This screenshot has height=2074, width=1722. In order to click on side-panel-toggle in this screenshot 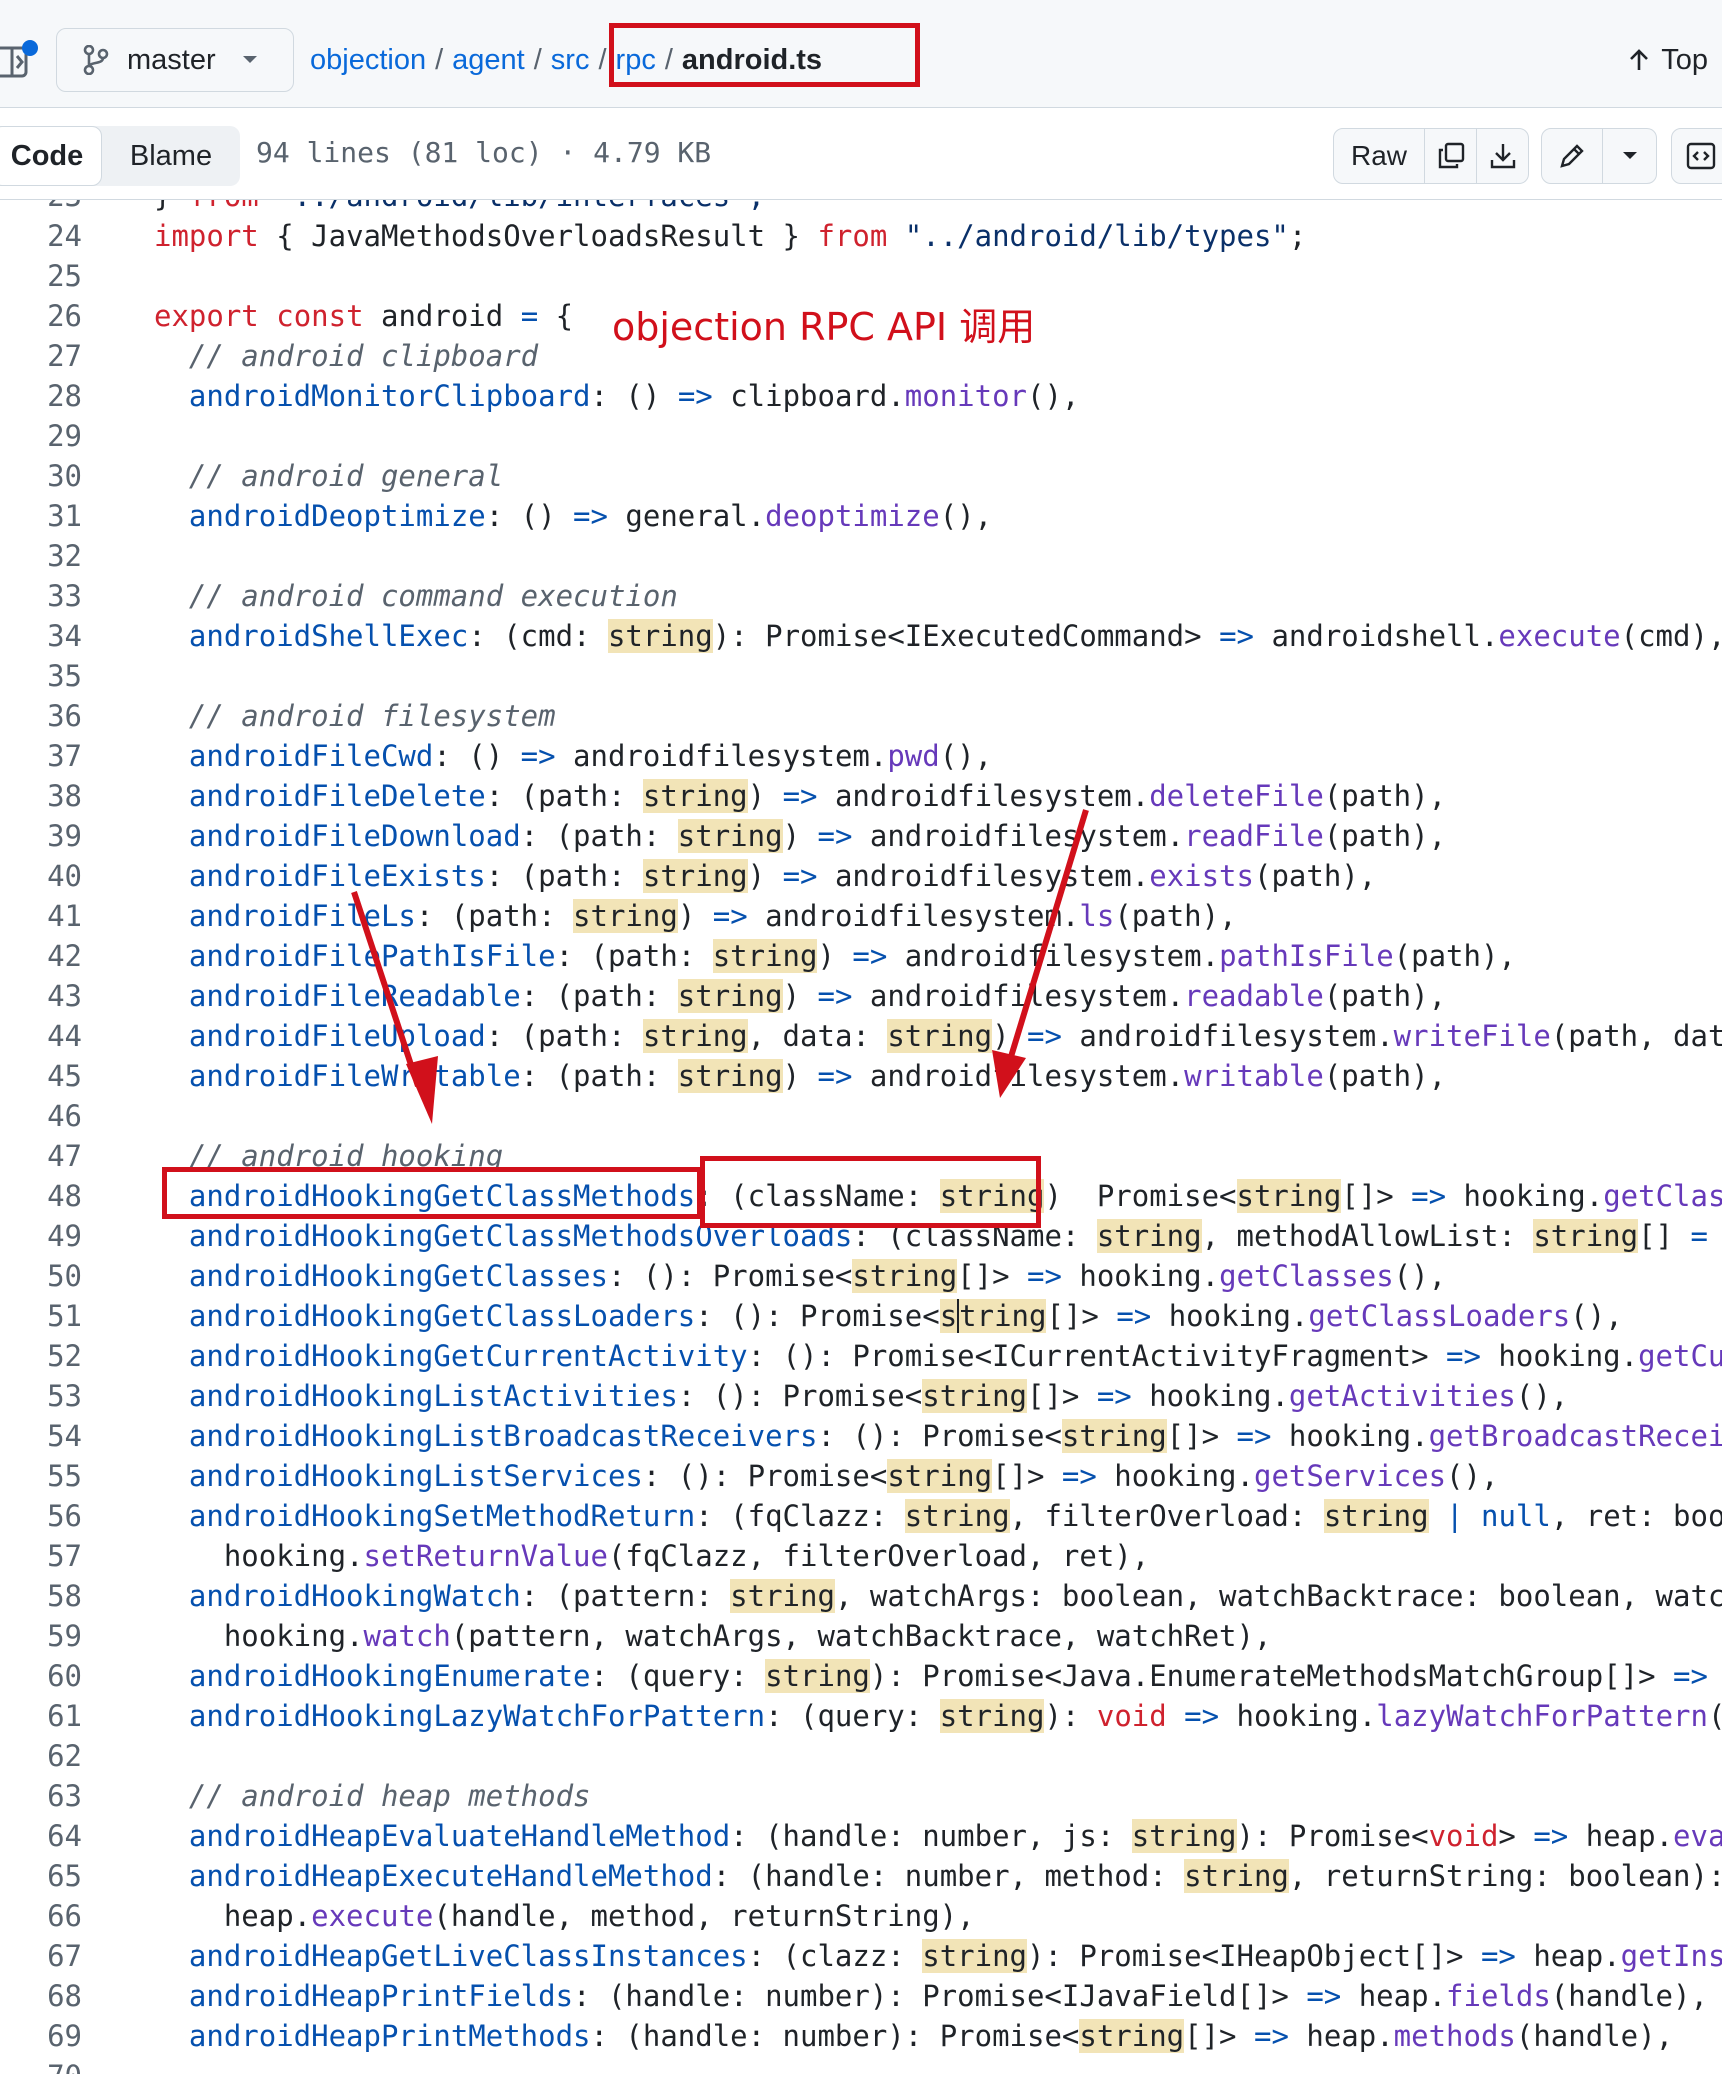, I will do `click(20, 60)`.